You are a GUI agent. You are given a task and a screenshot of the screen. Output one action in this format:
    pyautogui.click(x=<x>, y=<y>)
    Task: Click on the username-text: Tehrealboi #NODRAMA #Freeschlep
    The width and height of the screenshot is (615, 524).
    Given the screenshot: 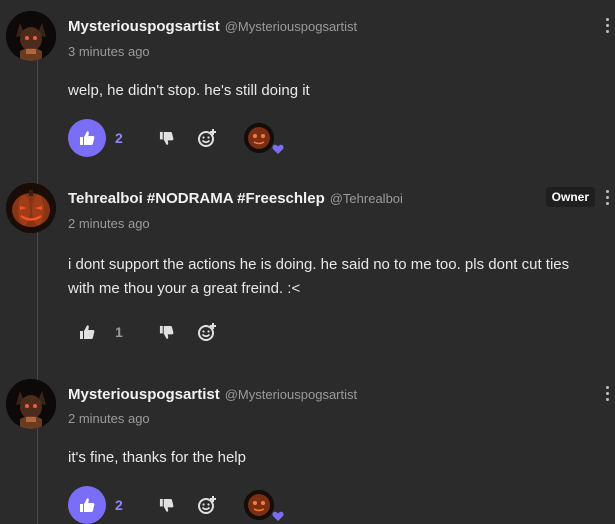 What is the action you would take?
    pyautogui.click(x=196, y=198)
    